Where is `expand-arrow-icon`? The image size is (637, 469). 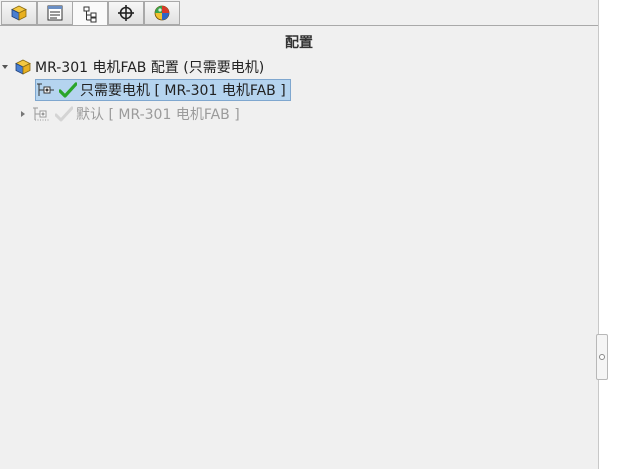 expand-arrow-icon is located at coordinates (23, 114).